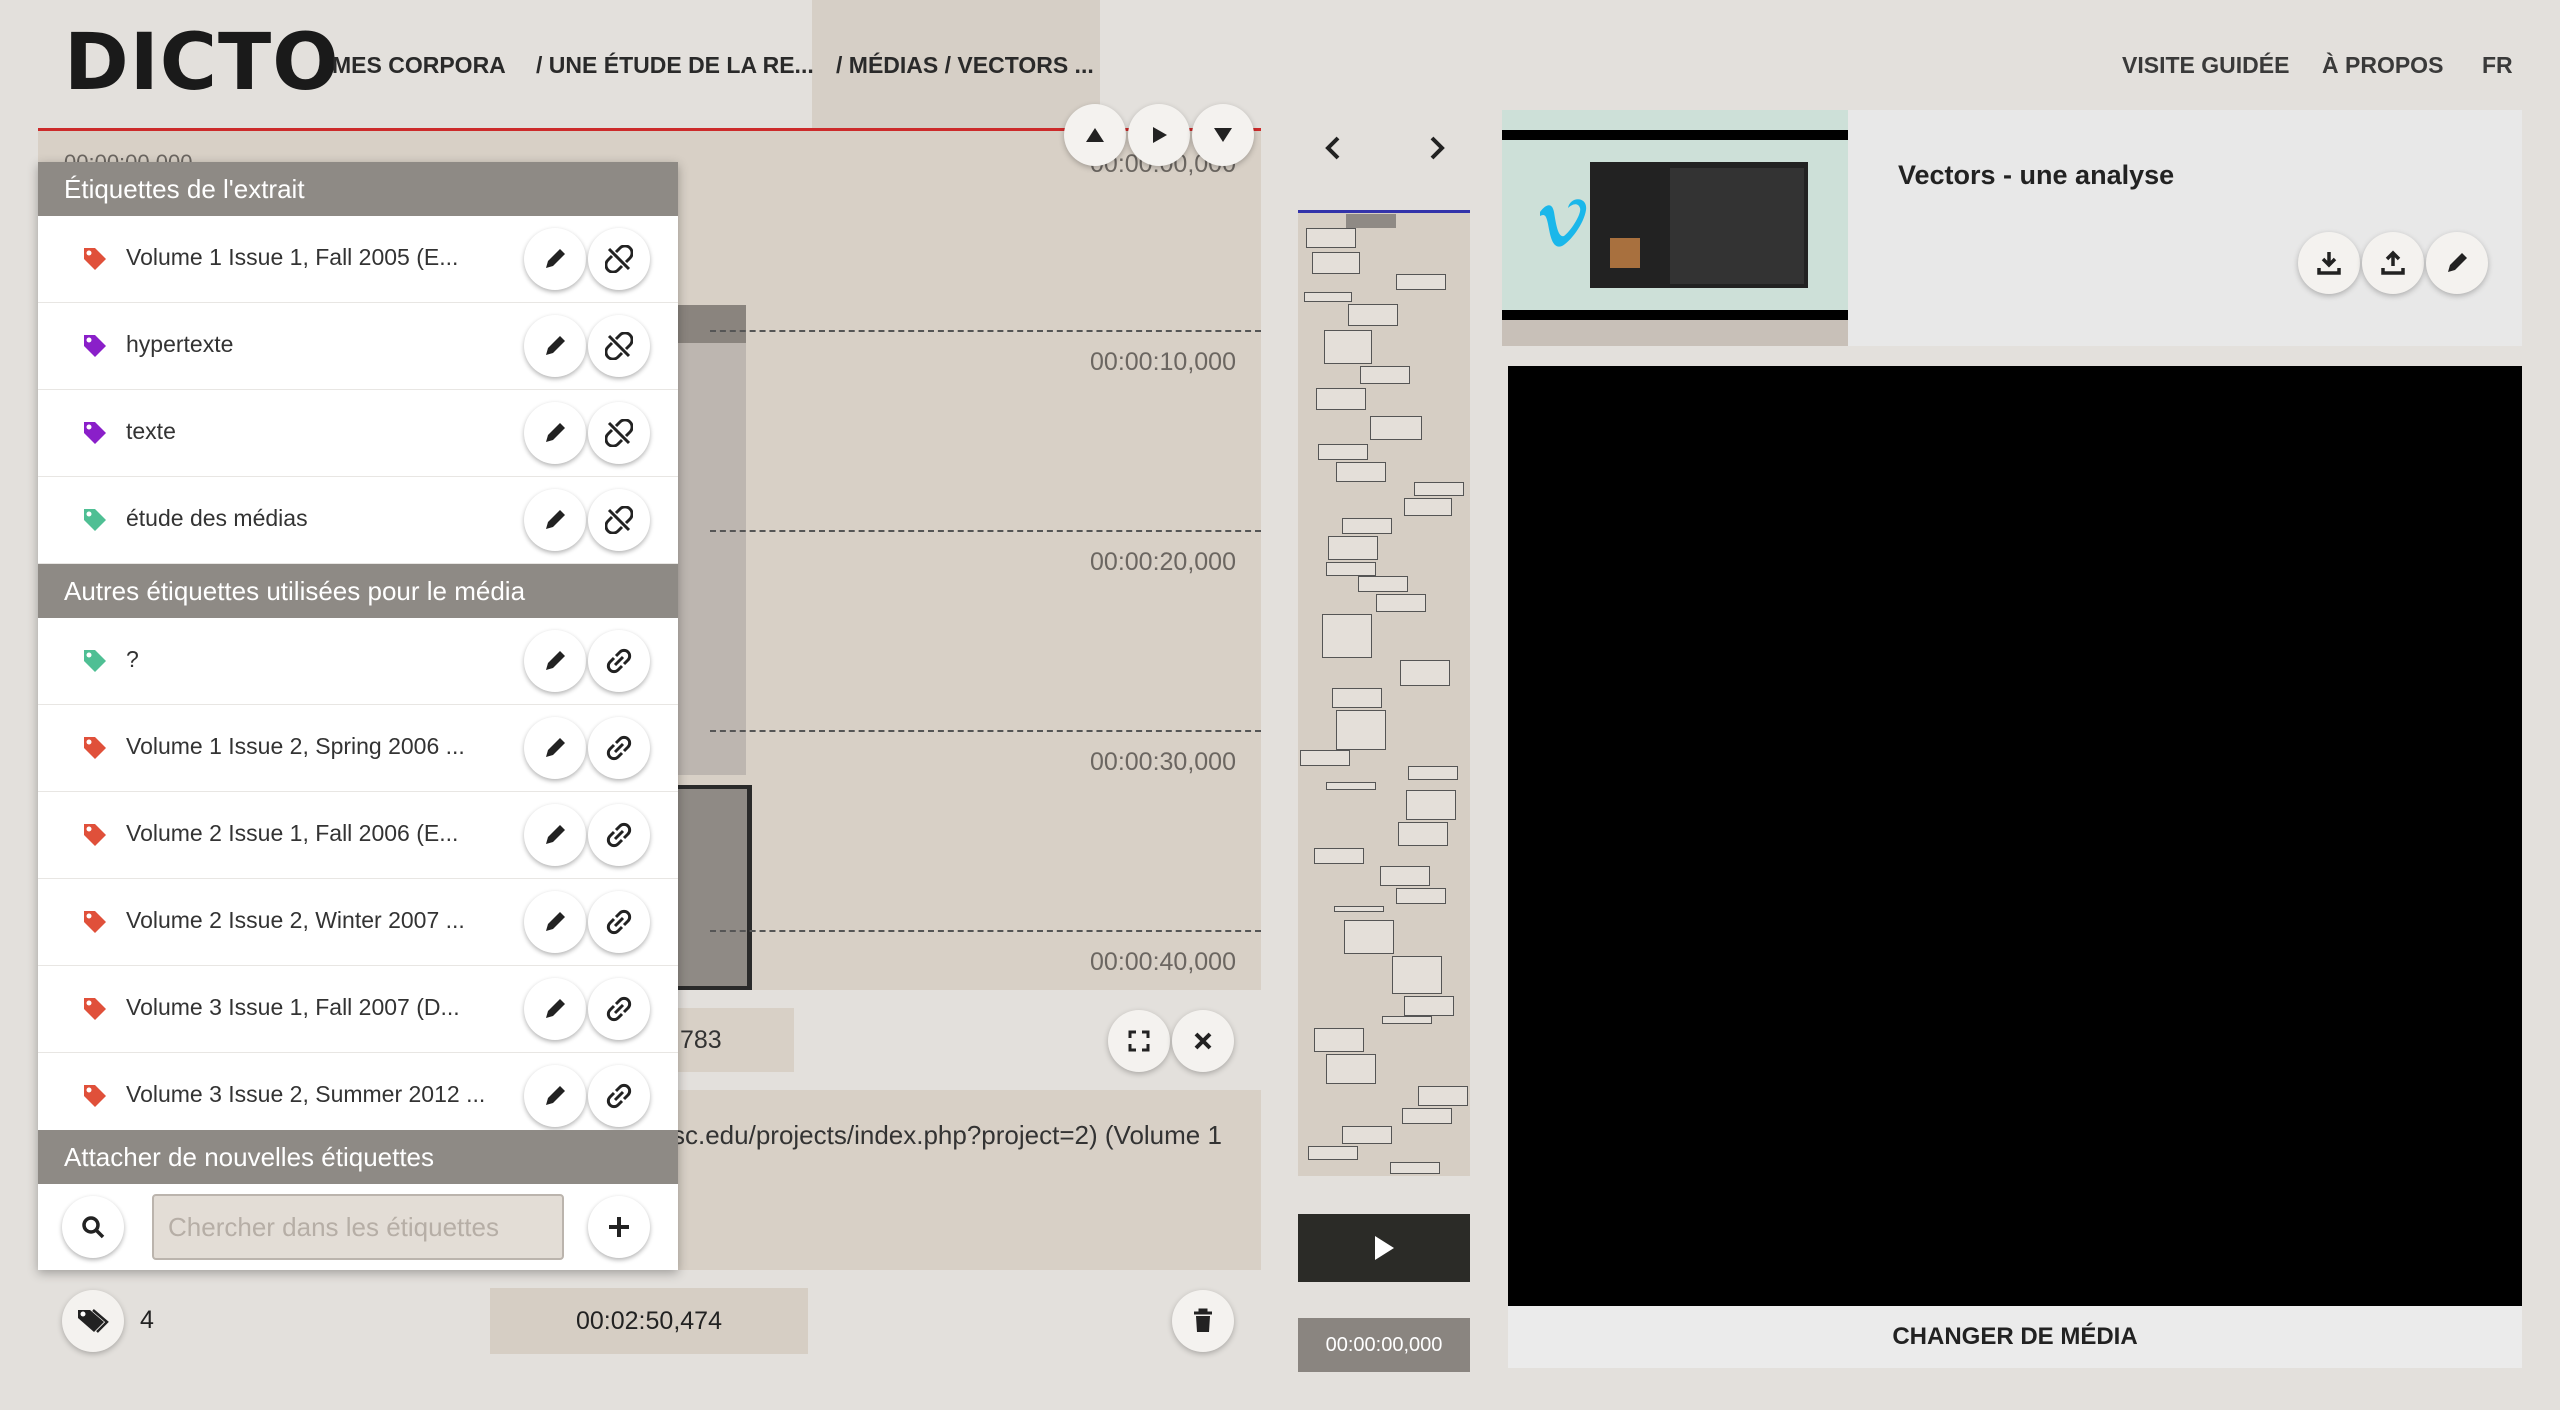 The width and height of the screenshot is (2560, 1410). I want to click on tag-row: ?, so click(358, 661).